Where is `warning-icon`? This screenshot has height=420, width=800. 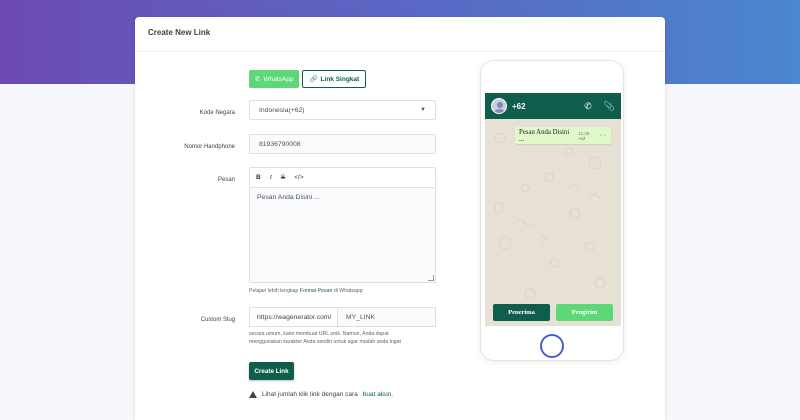 warning-icon is located at coordinates (253, 394).